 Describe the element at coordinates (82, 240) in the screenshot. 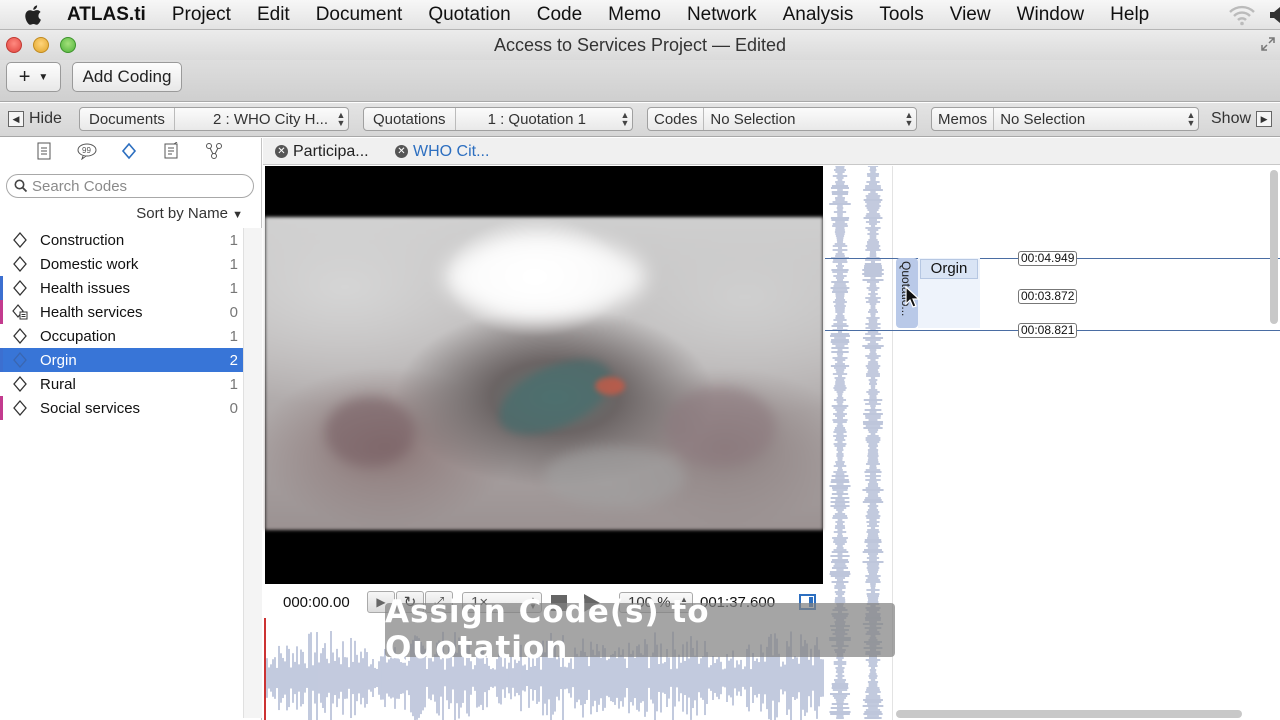

I see `code-name: Construction` at that location.